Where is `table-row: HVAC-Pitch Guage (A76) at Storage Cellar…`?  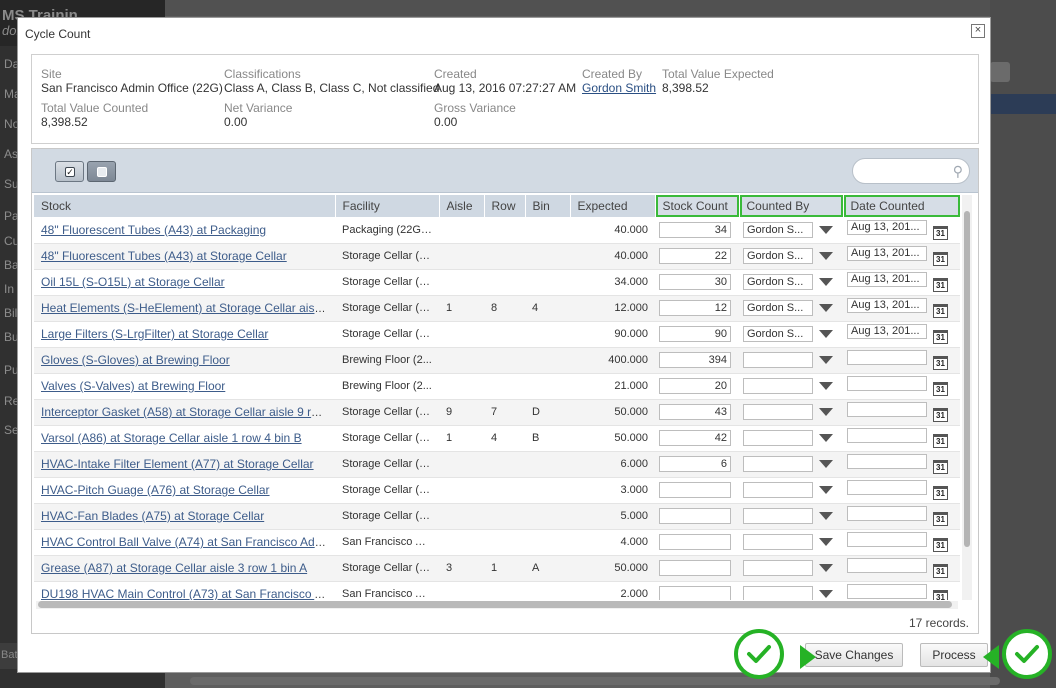
table-row: HVAC-Pitch Guage (A76) at Storage Cellar… is located at coordinates (497, 490).